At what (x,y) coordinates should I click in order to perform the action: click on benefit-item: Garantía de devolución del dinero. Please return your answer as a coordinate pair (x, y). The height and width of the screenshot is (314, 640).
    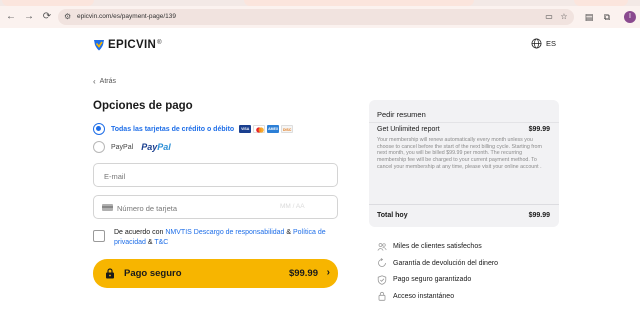
    Looking at the image, I should click on (437, 263).